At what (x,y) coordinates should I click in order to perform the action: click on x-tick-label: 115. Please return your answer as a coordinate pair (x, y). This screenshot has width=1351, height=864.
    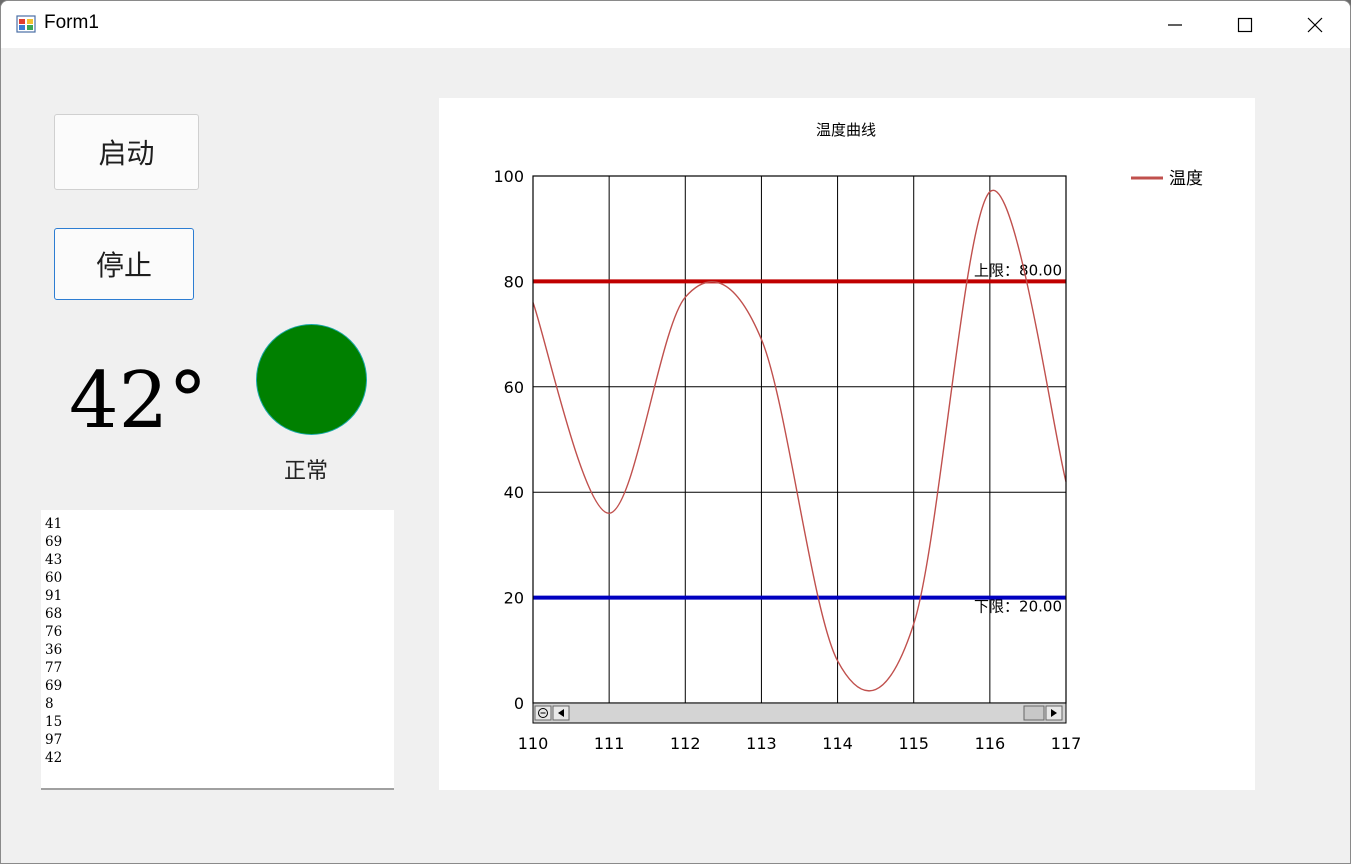
    Looking at the image, I should click on (913, 743).